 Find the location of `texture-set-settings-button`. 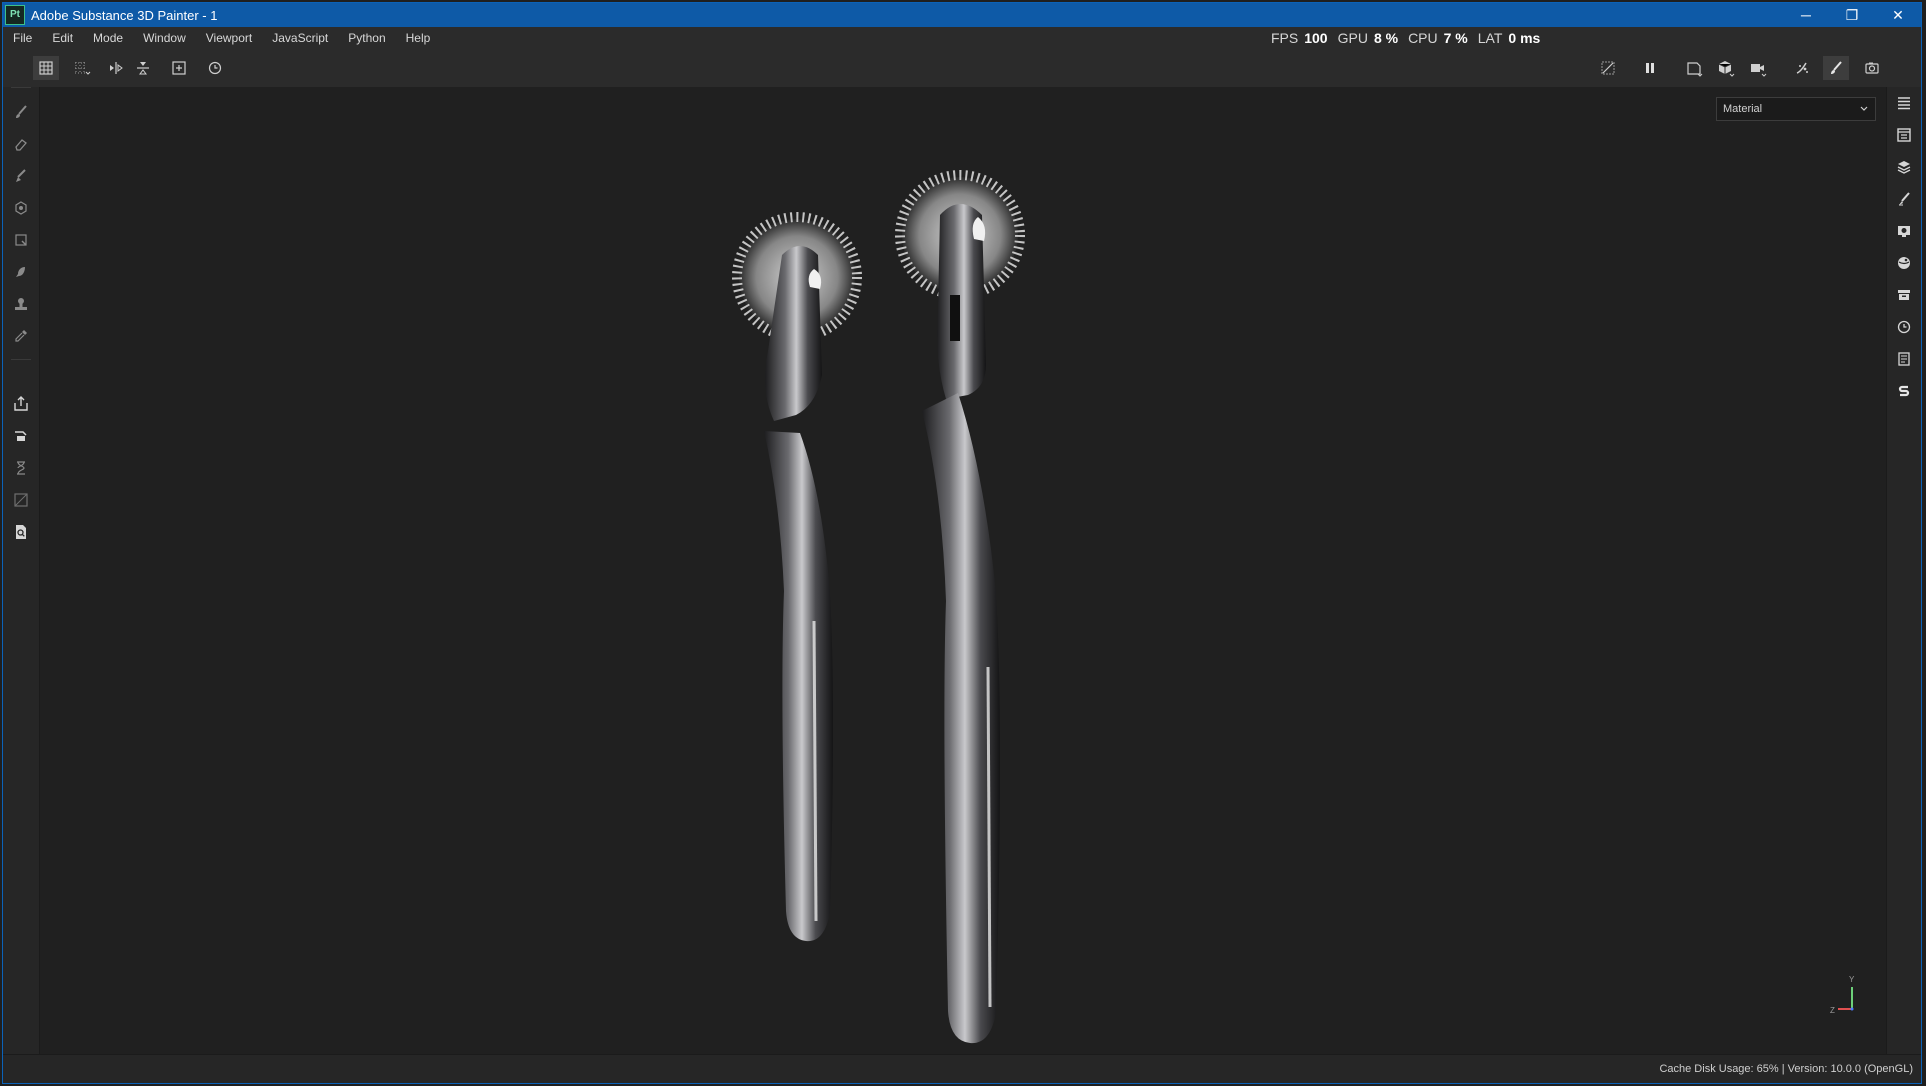

texture-set-settings-button is located at coordinates (1904, 135).